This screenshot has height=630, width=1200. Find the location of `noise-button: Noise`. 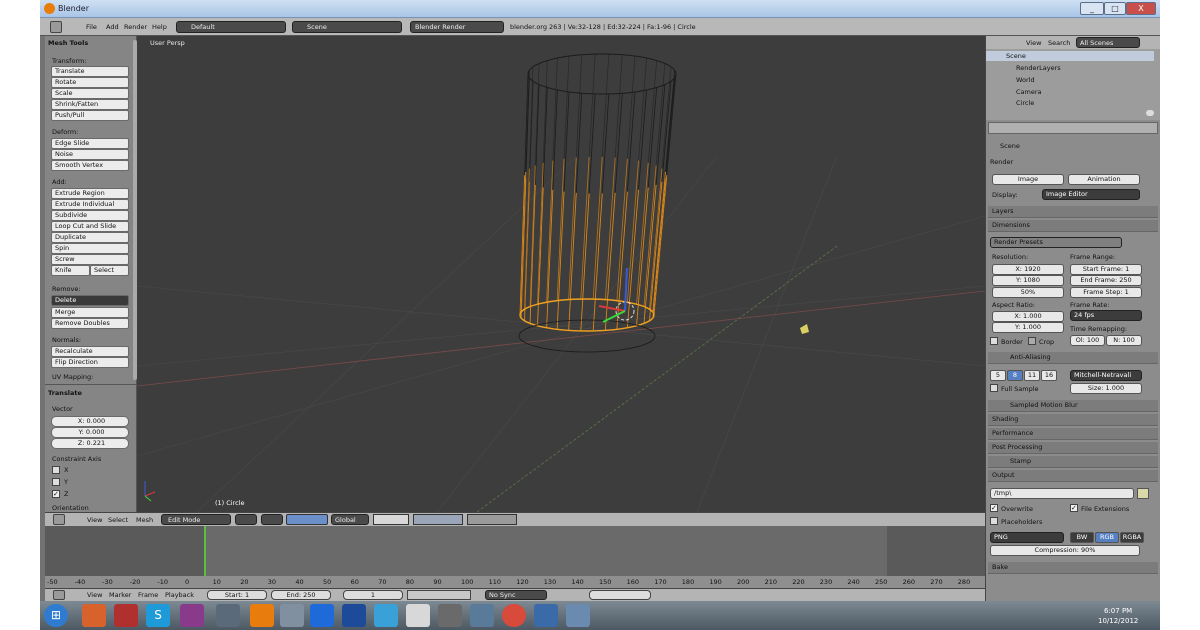

noise-button: Noise is located at coordinates (90, 154).